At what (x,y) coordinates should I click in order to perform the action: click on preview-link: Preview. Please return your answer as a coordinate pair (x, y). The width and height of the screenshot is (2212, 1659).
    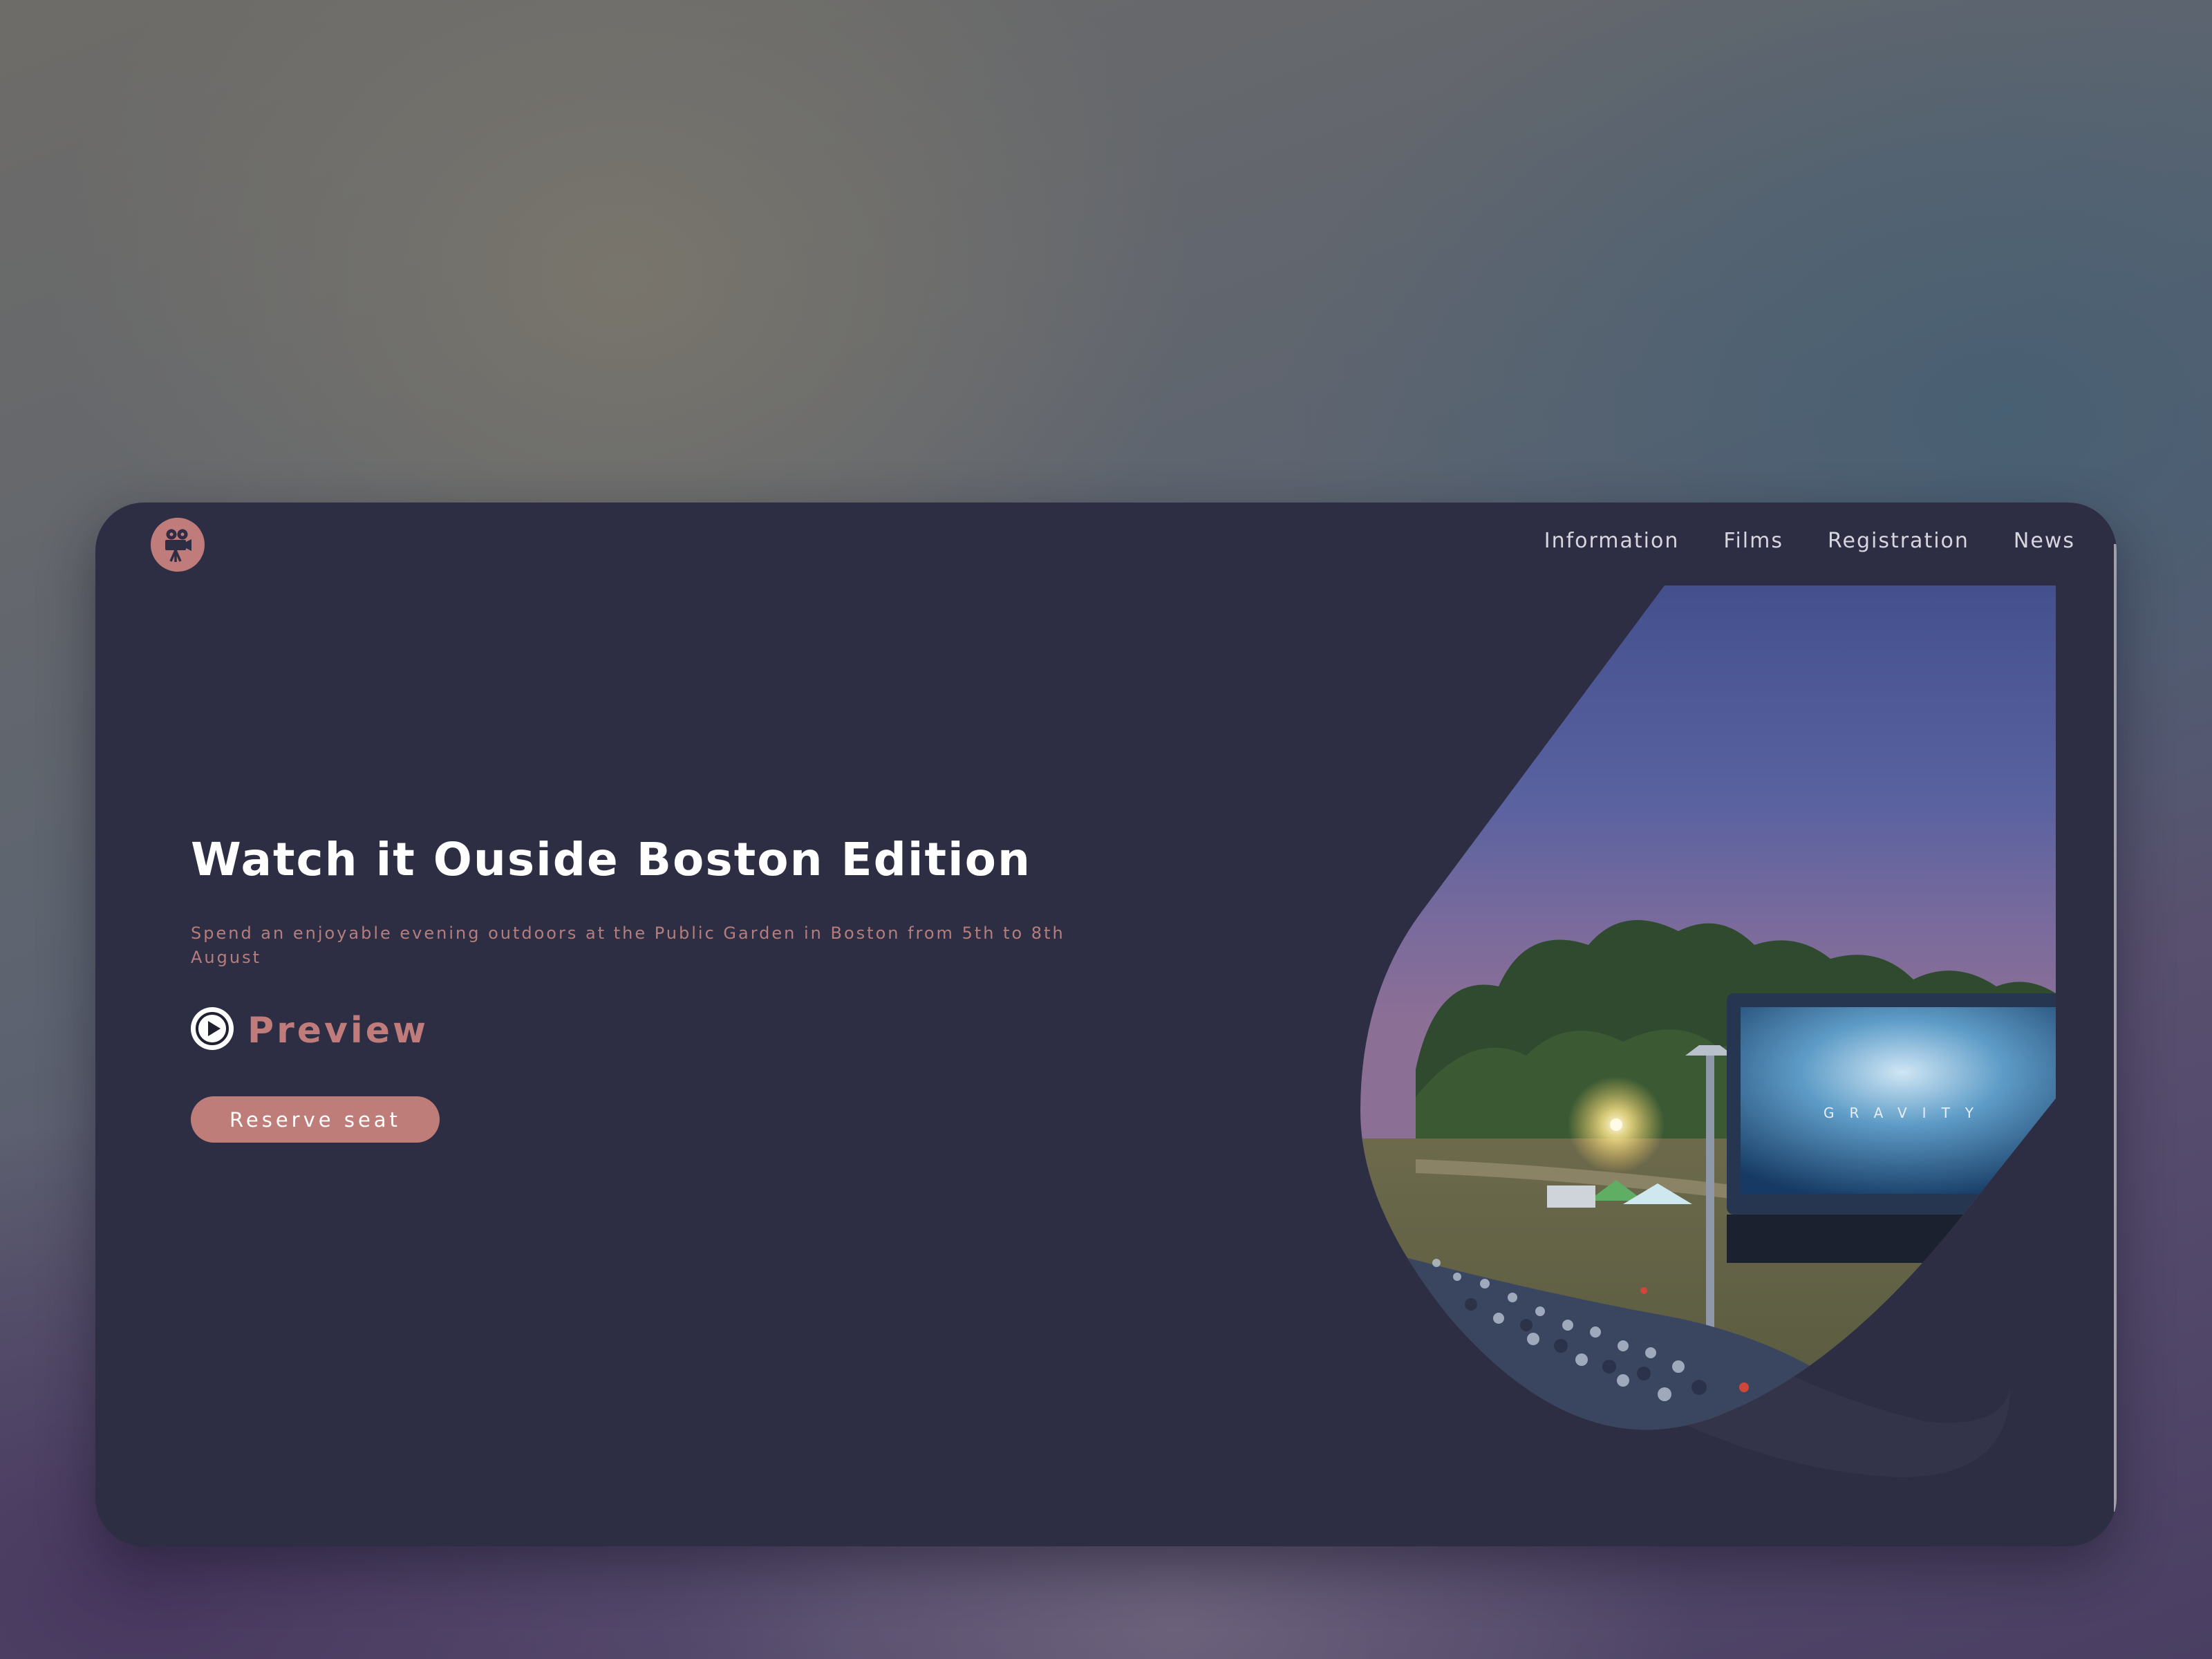
    Looking at the image, I should click on (310, 1028).